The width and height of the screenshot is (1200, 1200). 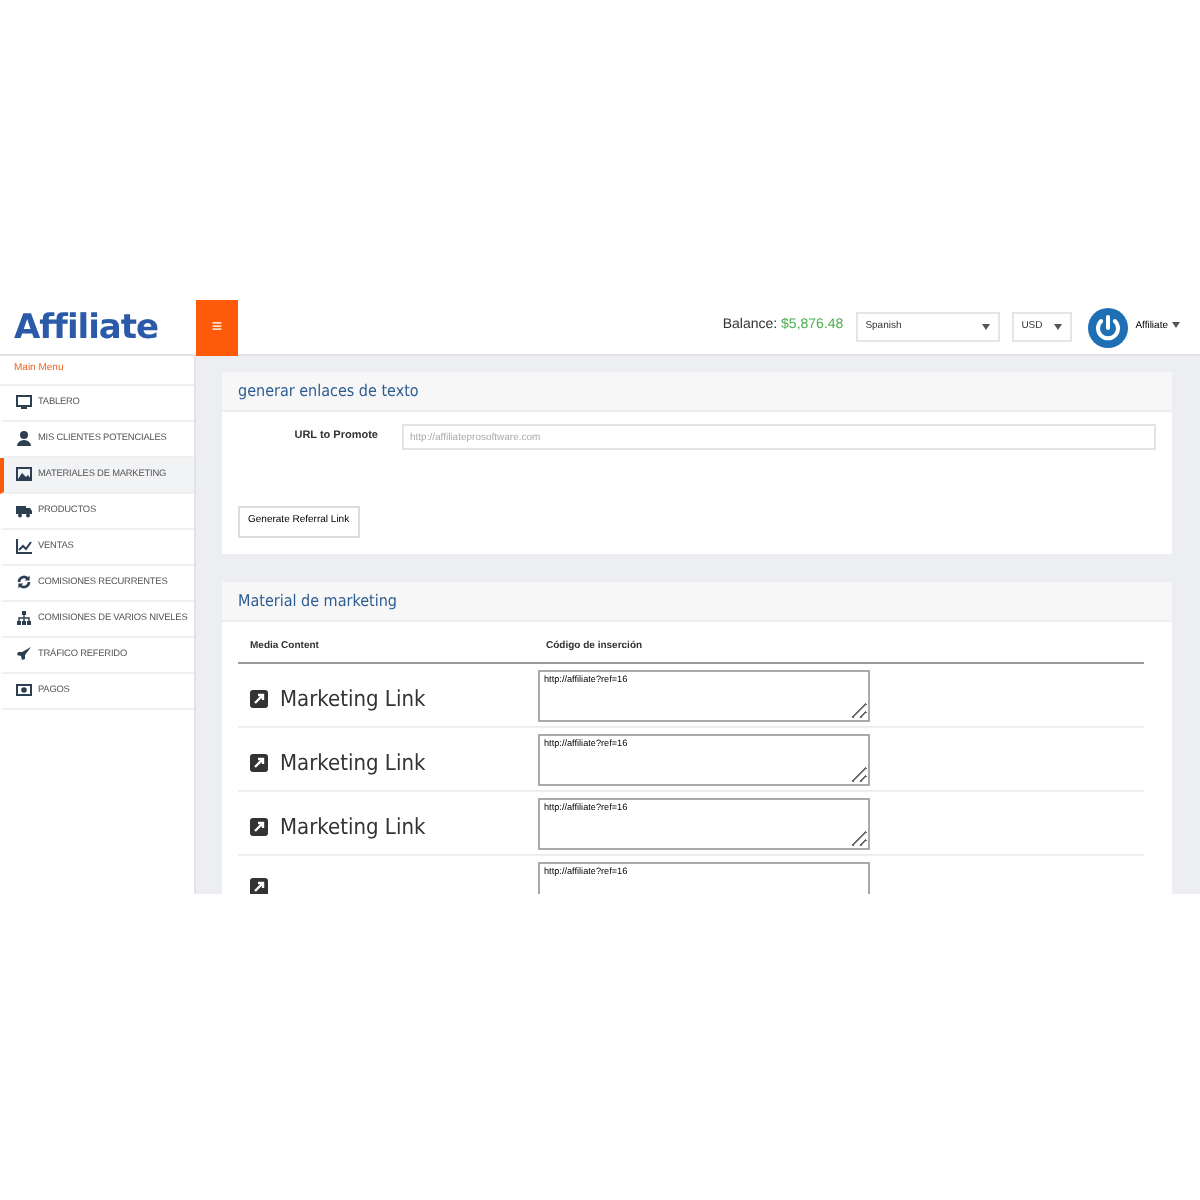 I want to click on power-avatar-icon, so click(x=1107, y=327).